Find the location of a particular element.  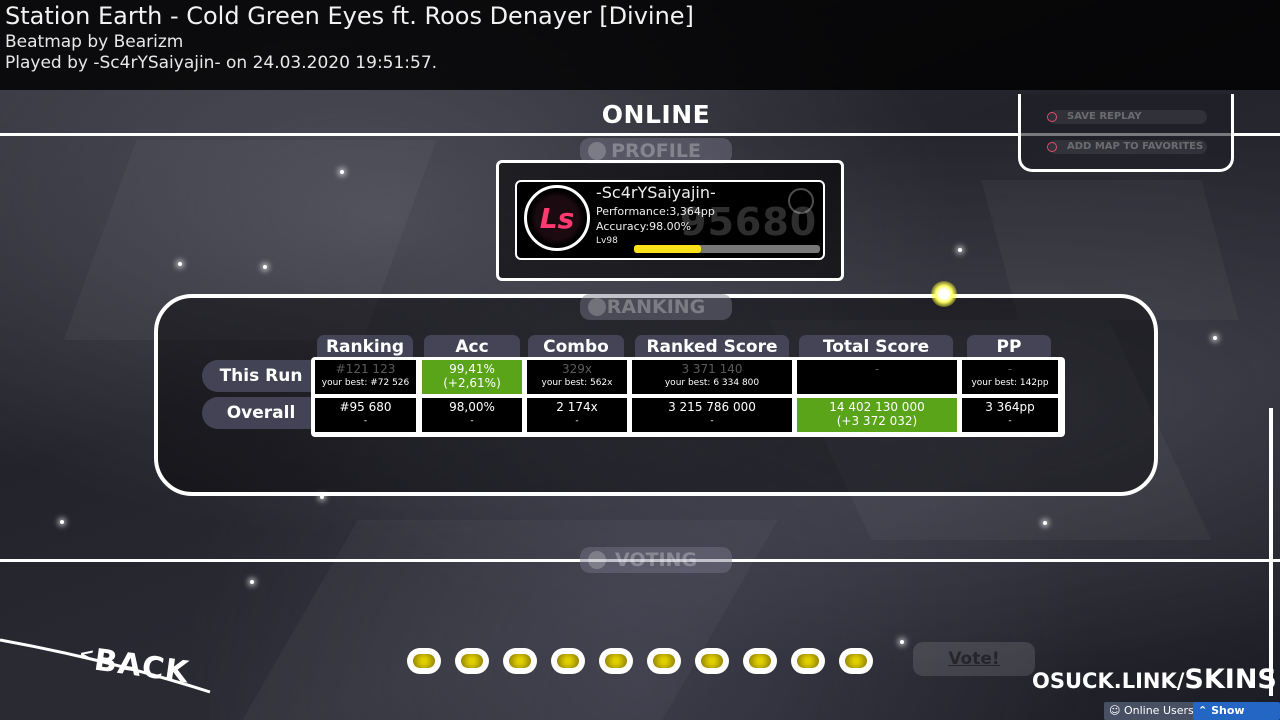

scroll-edge is located at coordinates (1271, 552).